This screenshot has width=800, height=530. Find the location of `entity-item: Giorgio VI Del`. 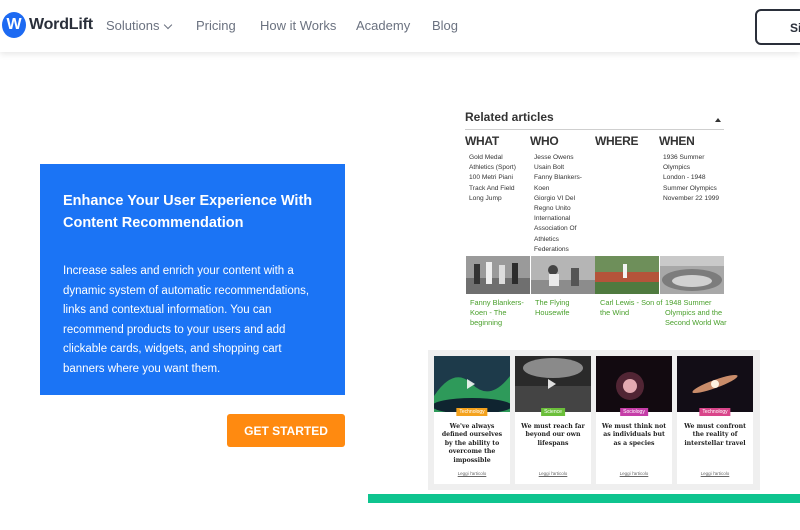

entity-item: Giorgio VI Del is located at coordinates (564, 199).